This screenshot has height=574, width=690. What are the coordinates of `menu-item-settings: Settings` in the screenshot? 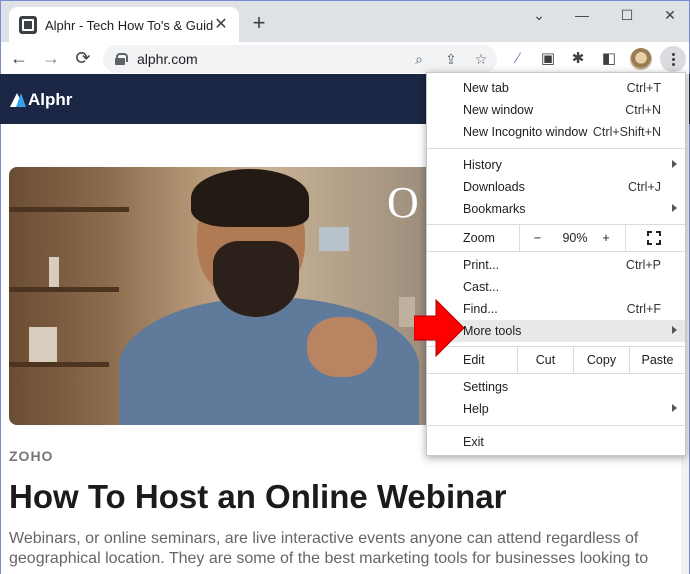 It's located at (556, 387).